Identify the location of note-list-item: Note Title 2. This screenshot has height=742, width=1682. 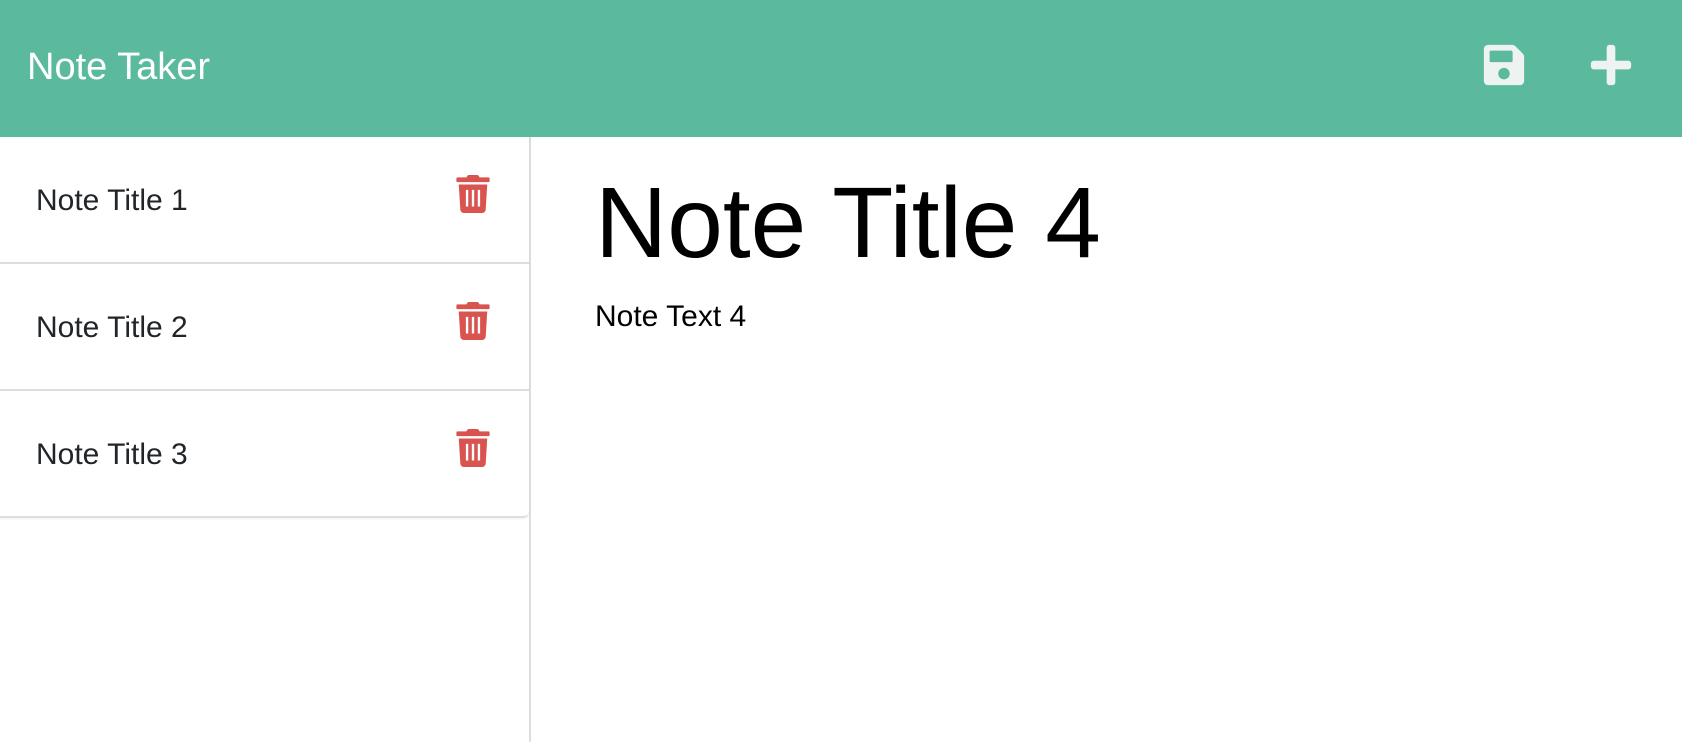
(264, 327).